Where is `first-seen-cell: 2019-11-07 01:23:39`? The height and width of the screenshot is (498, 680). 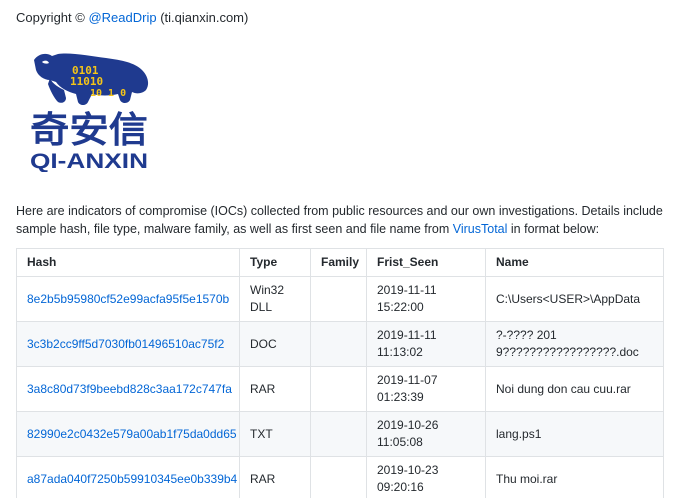 first-seen-cell: 2019-11-07 01:23:39 is located at coordinates (426, 389).